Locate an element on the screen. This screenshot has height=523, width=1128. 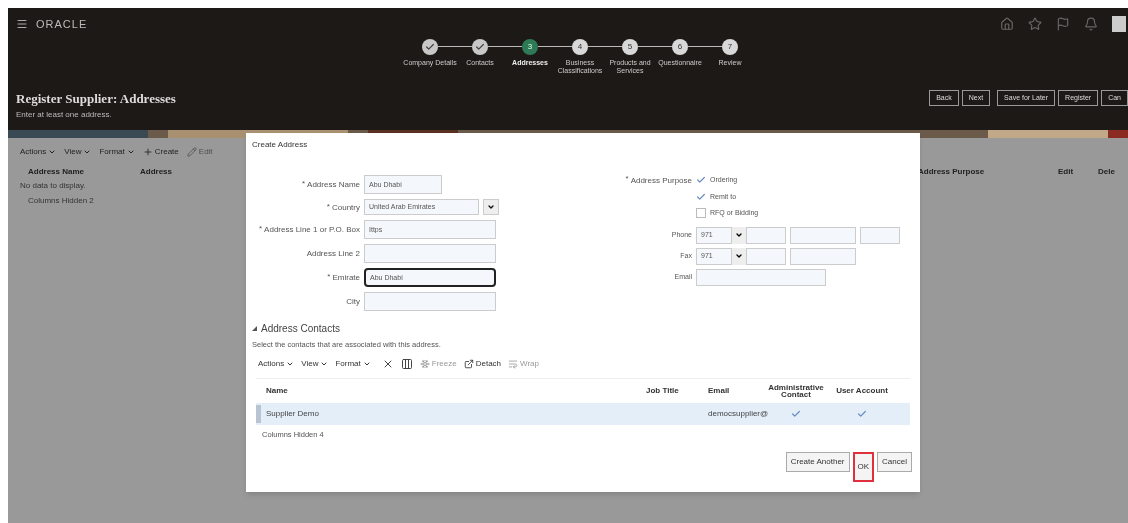
column-header: Dele is located at coordinates (1107, 172).